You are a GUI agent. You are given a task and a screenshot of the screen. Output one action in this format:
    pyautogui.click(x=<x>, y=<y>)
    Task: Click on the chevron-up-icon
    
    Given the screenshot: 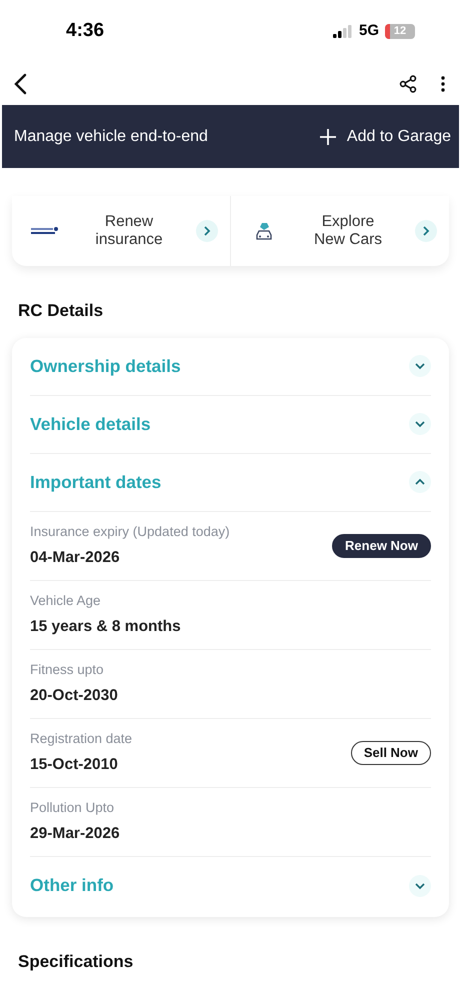 What is the action you would take?
    pyautogui.click(x=420, y=482)
    